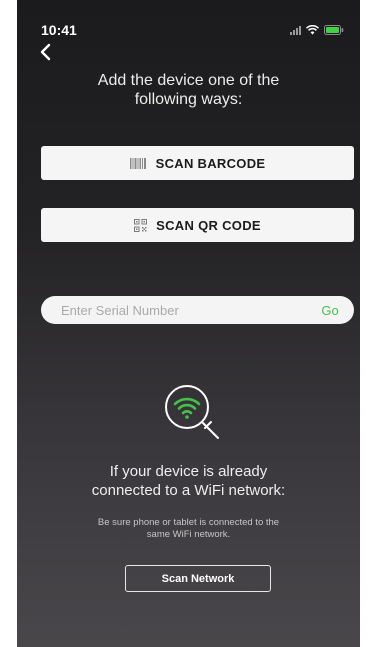 This screenshot has width=369, height=647. I want to click on status-time: 10:41, so click(59, 30).